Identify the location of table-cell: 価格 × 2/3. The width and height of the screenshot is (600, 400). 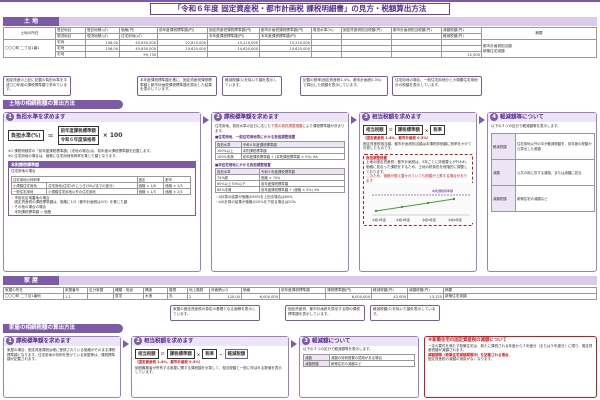
(177, 191).